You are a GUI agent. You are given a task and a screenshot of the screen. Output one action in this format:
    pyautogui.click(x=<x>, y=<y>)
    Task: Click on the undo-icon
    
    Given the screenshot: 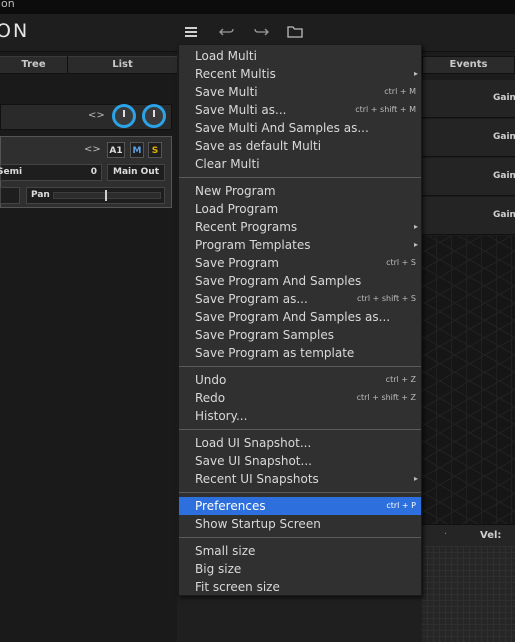 What is the action you would take?
    pyautogui.click(x=227, y=33)
    